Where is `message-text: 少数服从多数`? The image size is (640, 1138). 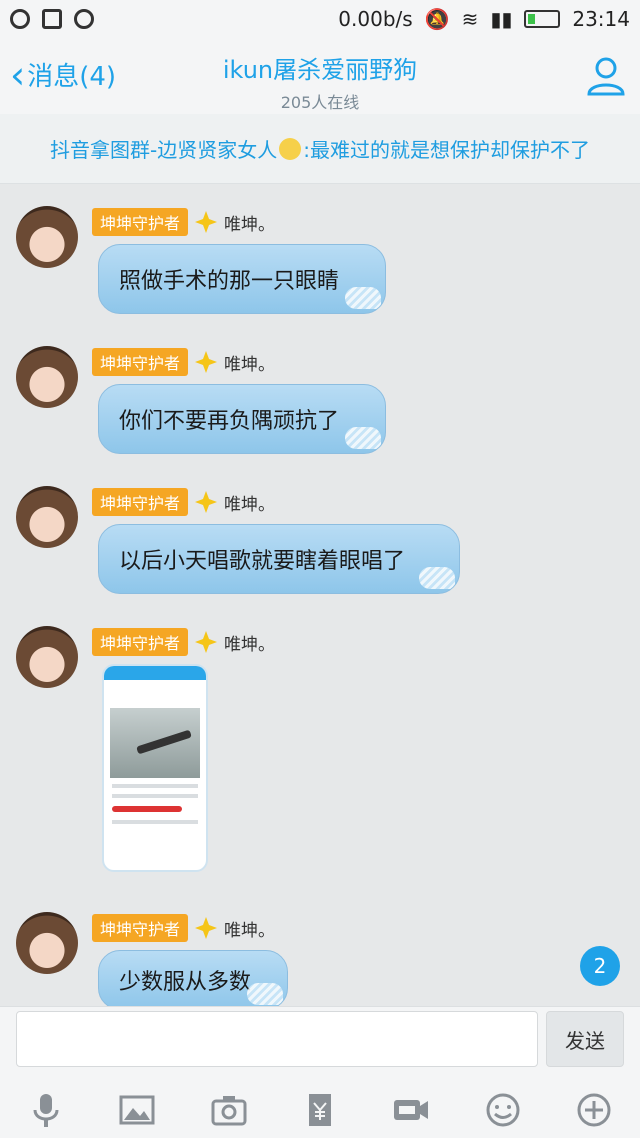 message-text: 少数服从多数 is located at coordinates (185, 982).